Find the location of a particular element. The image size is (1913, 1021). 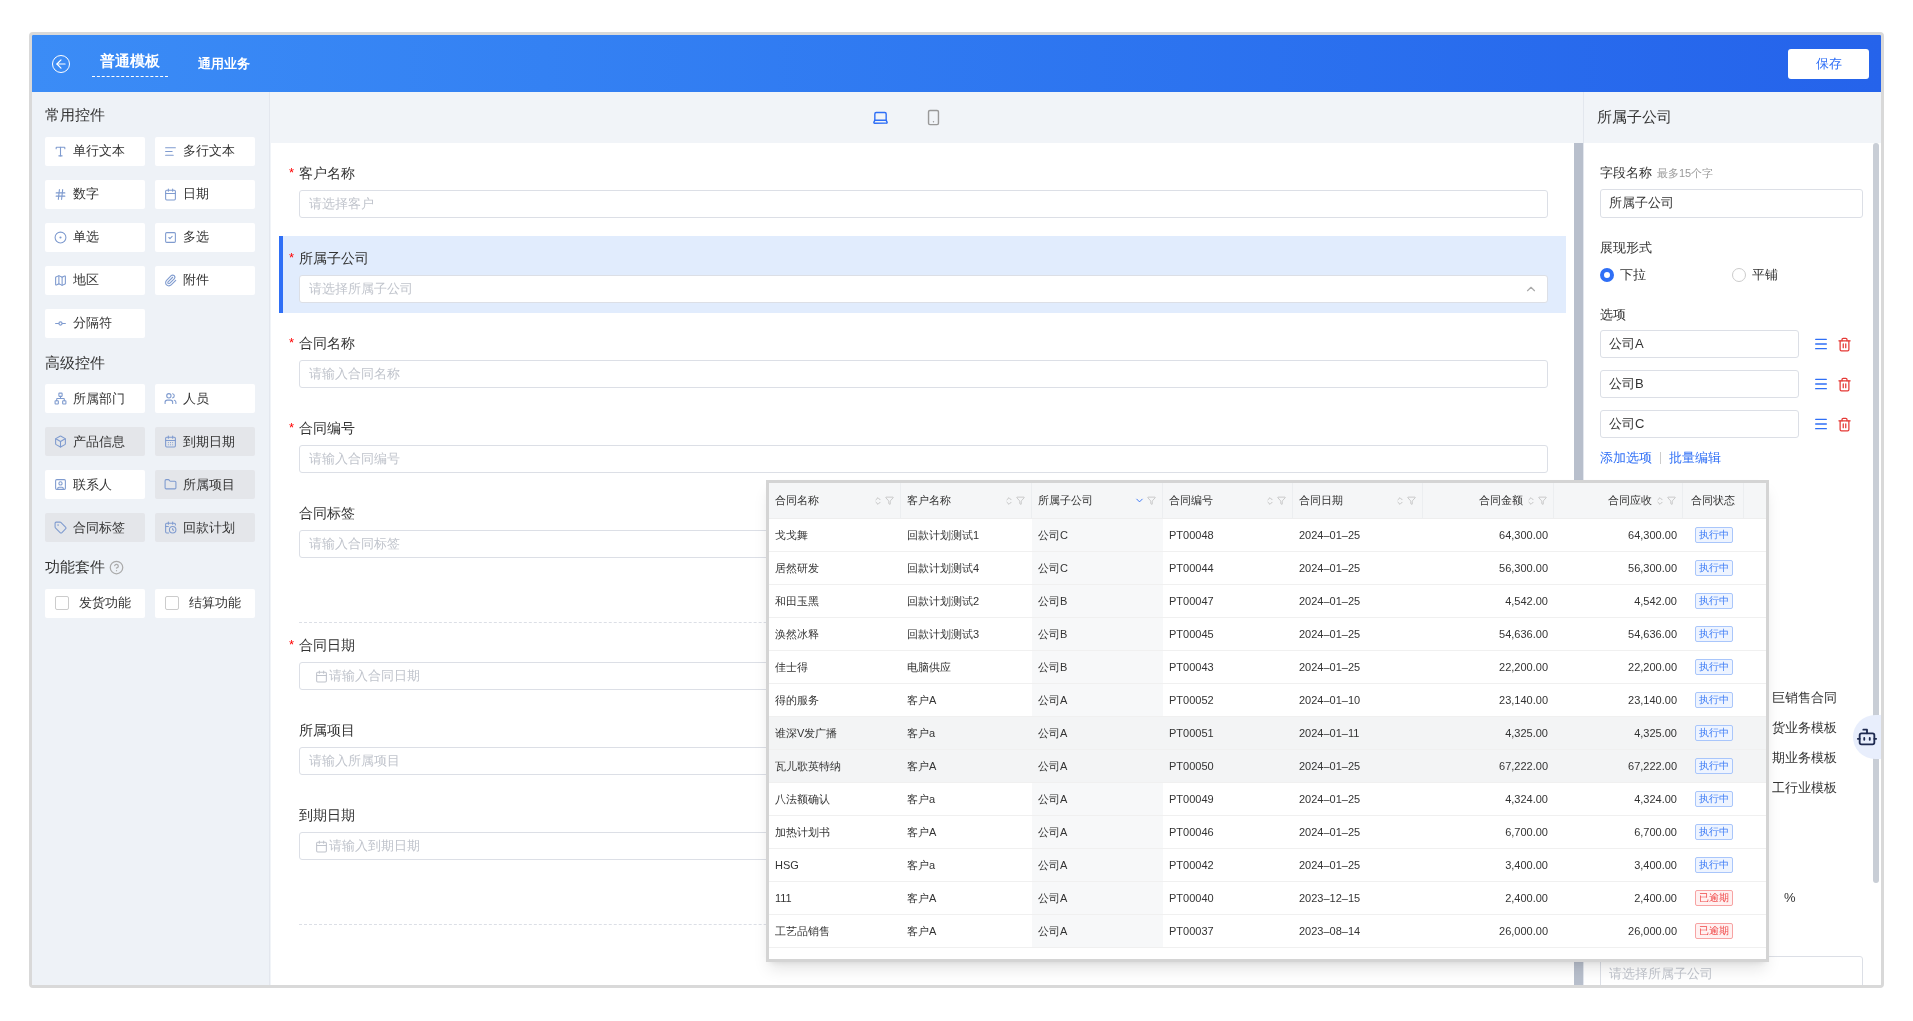

column-header: 所属子公司 is located at coordinates (1097, 500).